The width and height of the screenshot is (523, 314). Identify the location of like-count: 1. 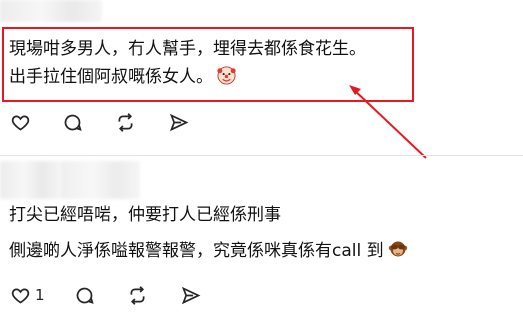
(40, 295).